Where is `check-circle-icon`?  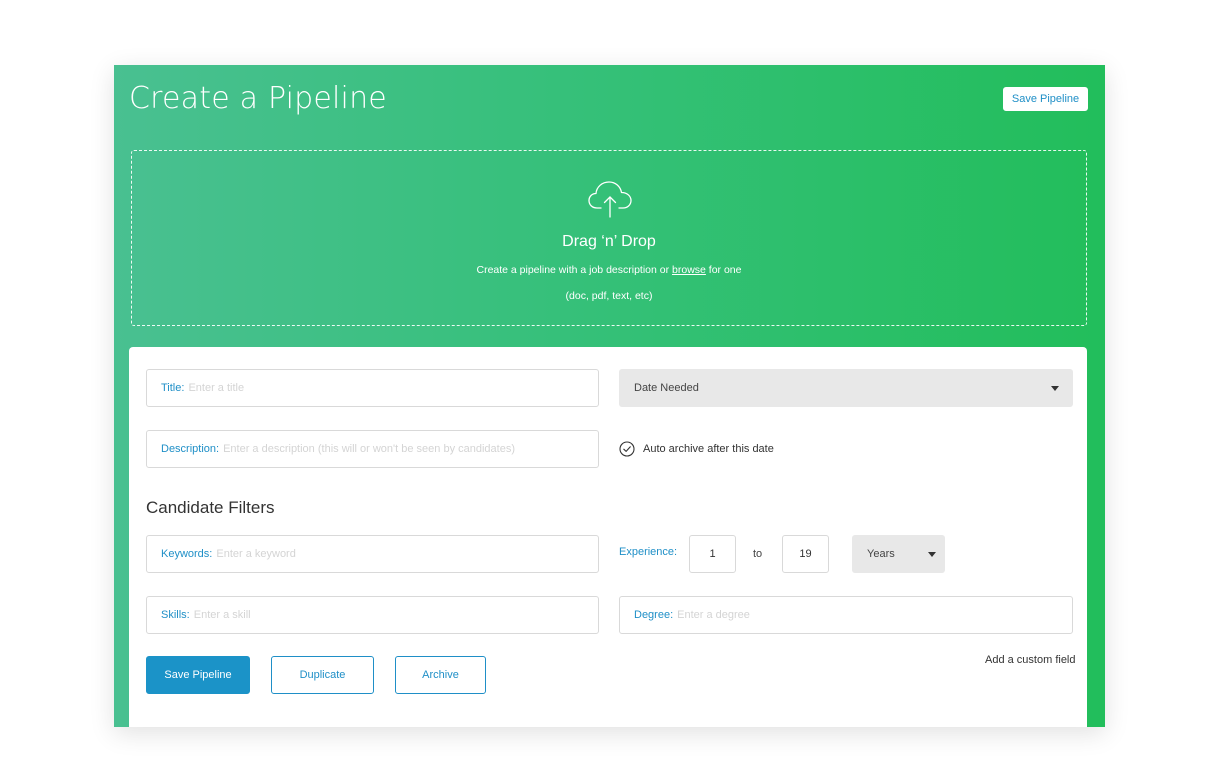
check-circle-icon is located at coordinates (627, 449).